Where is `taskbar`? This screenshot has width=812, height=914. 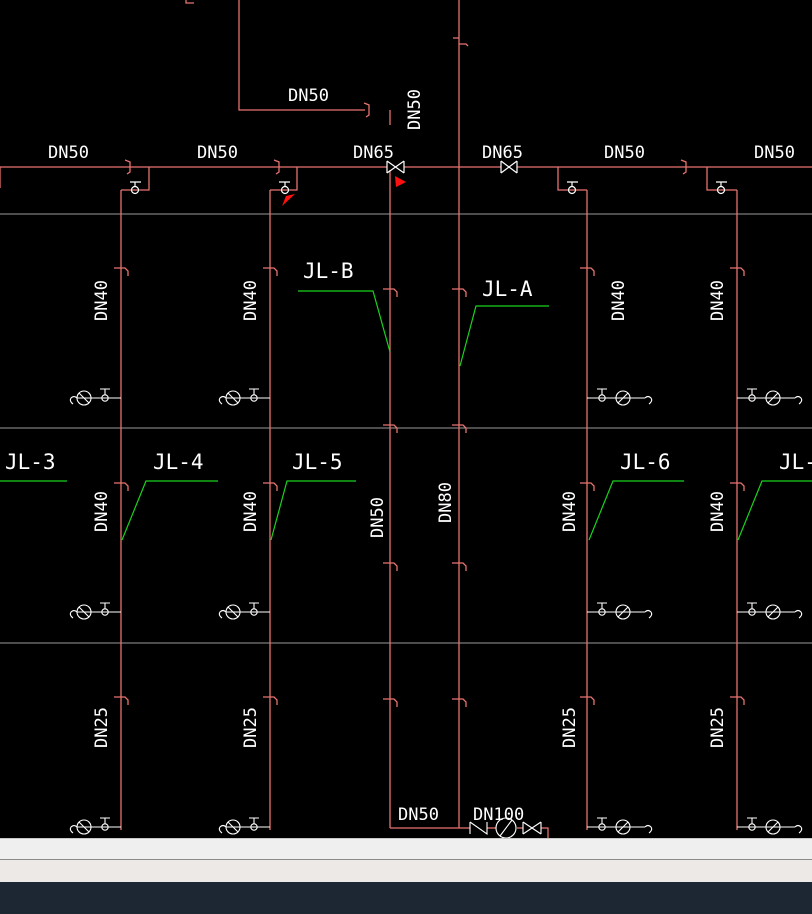
taskbar is located at coordinates (406, 887).